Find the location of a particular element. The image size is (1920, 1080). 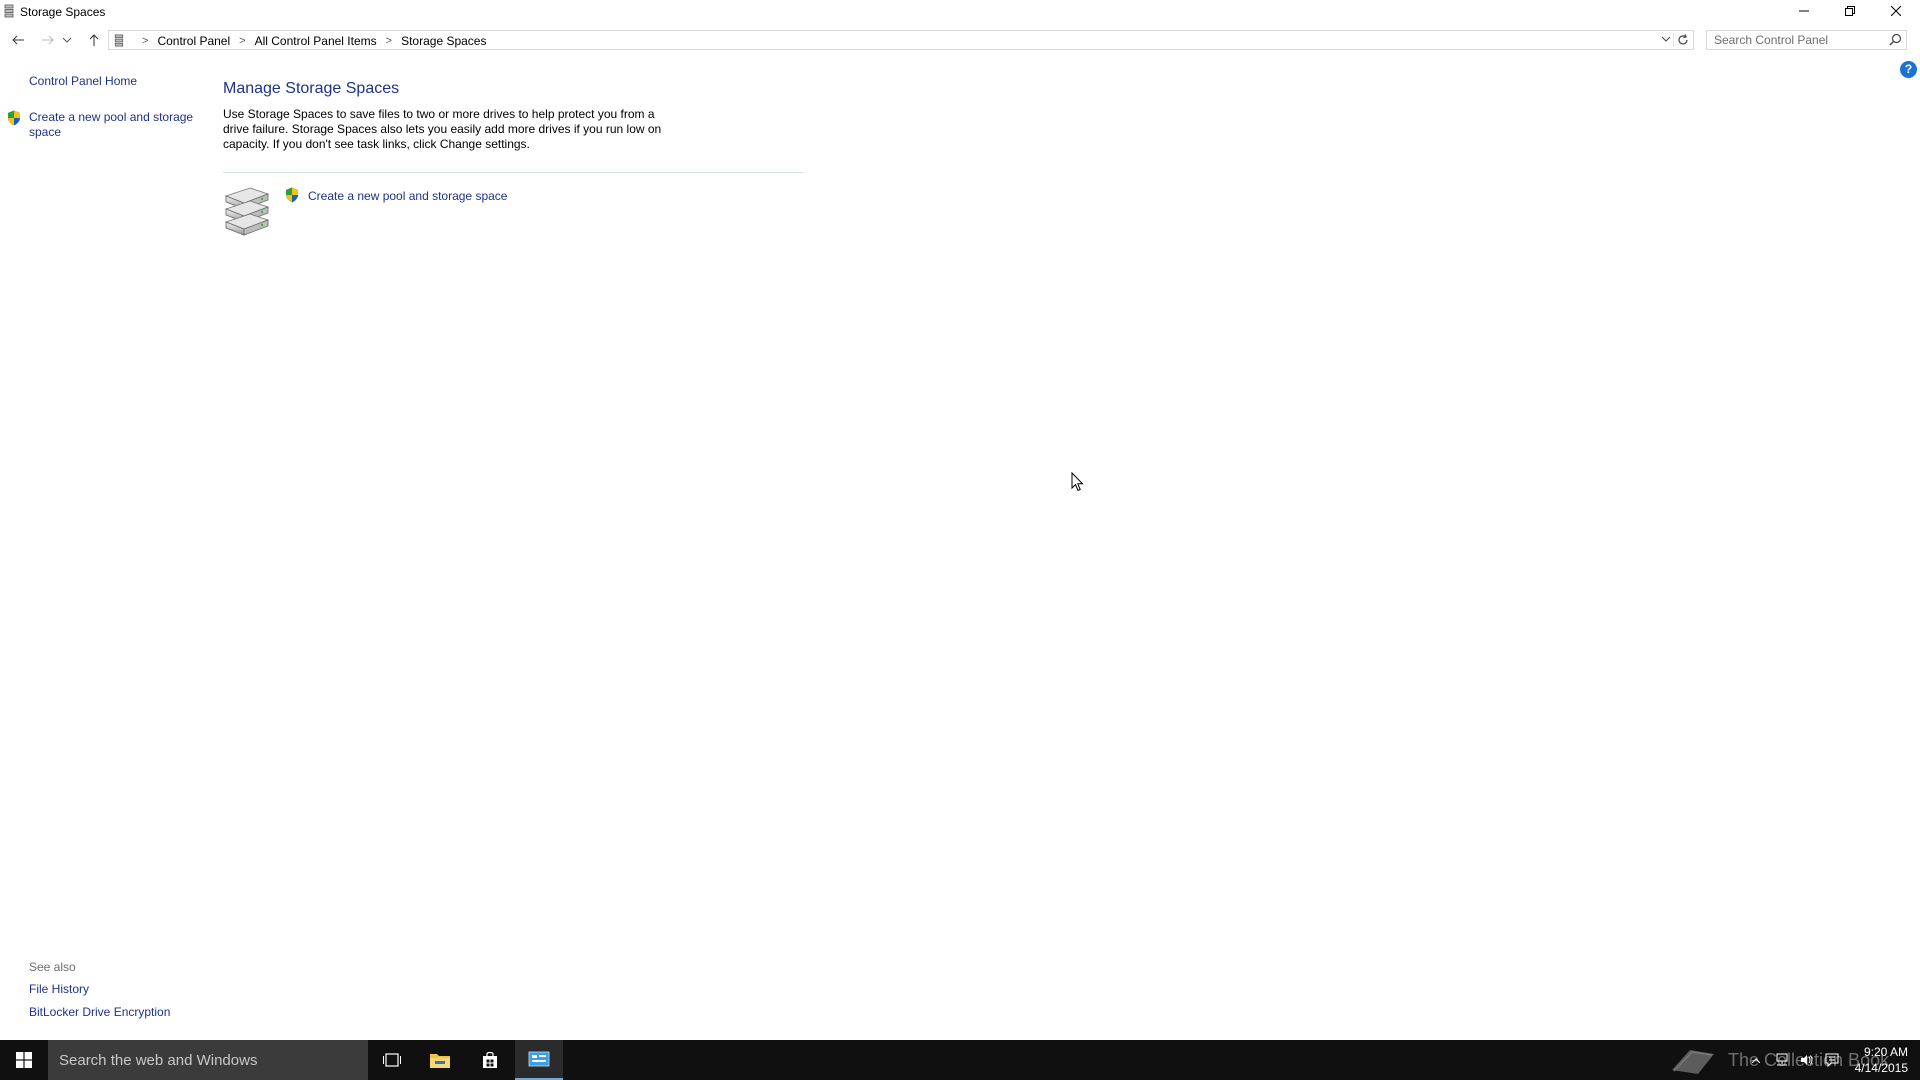

recent-locations-button is located at coordinates (67, 40).